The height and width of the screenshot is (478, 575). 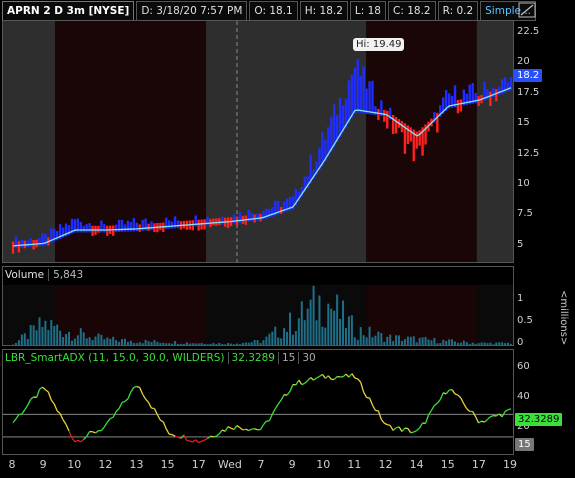 I want to click on time-tick: 12, so click(x=105, y=464).